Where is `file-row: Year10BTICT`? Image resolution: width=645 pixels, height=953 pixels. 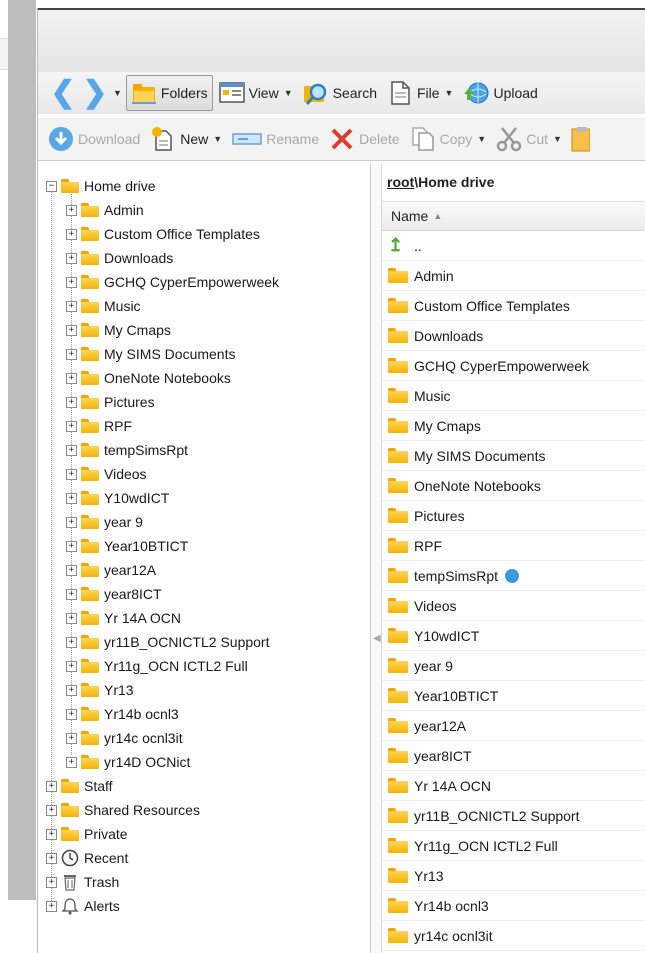
file-row: Year10BTICT is located at coordinates (513, 696).